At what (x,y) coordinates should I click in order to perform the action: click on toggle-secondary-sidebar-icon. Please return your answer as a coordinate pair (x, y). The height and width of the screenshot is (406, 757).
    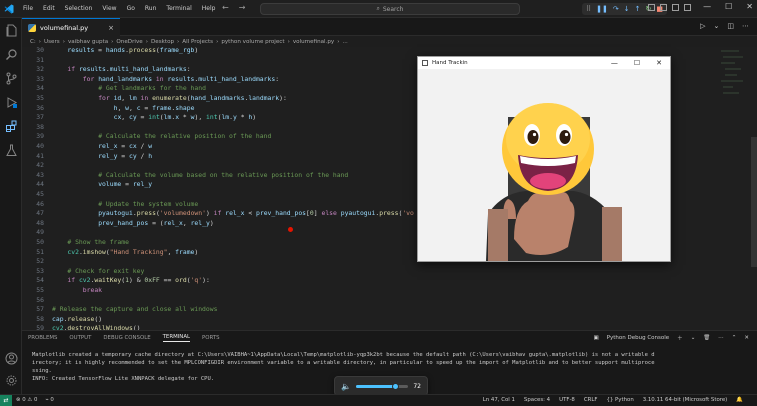
    Looking at the image, I should click on (675, 7).